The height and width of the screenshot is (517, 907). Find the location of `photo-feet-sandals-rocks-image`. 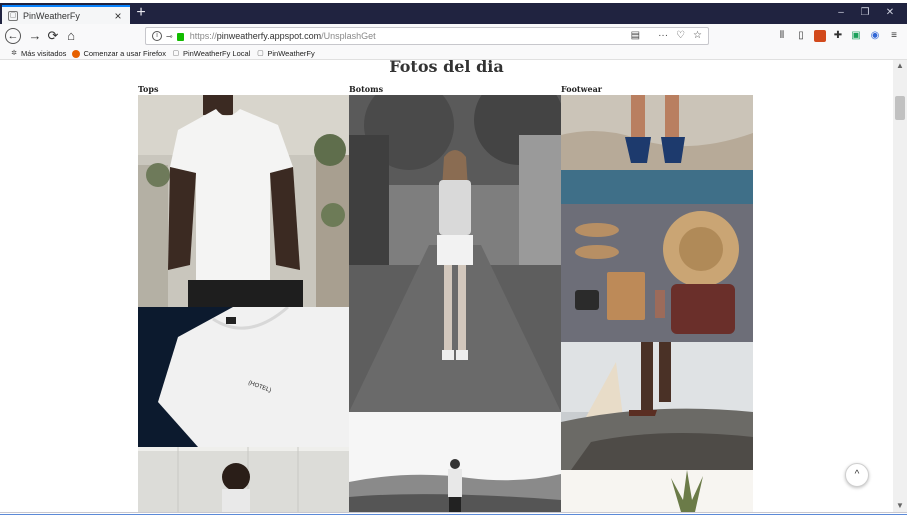

photo-feet-sandals-rocks-image is located at coordinates (657, 149).